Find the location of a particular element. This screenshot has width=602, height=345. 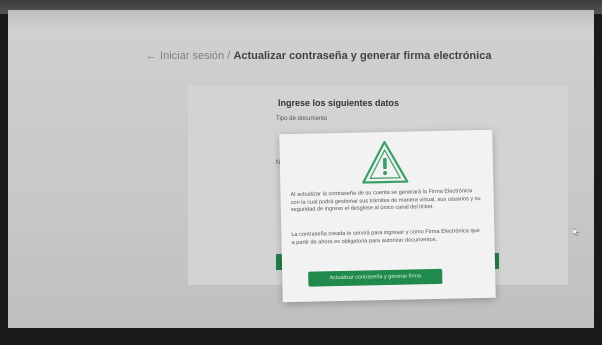

warning-triangle-icon is located at coordinates (385, 162).